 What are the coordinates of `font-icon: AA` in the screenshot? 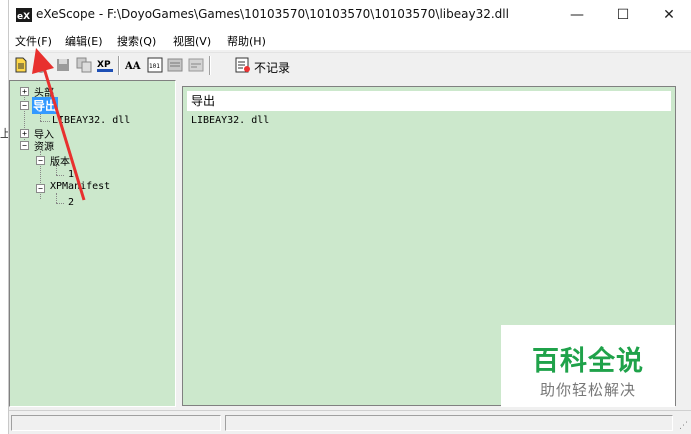 It's located at (133, 65).